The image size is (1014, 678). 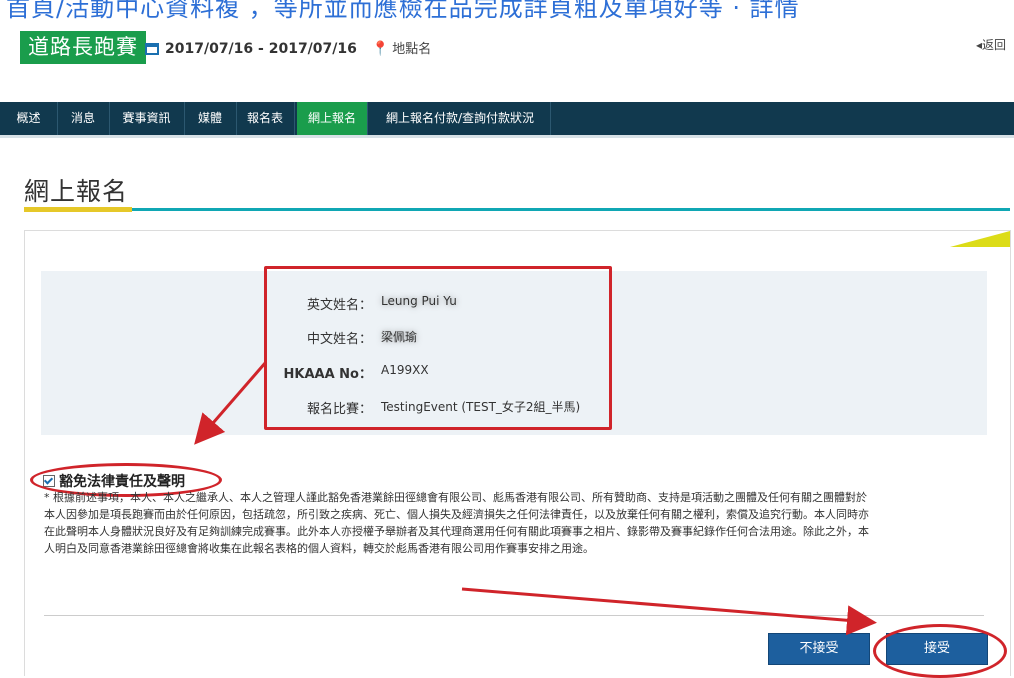 What do you see at coordinates (669, 611) in the screenshot?
I see `arrow-to-accept` at bounding box center [669, 611].